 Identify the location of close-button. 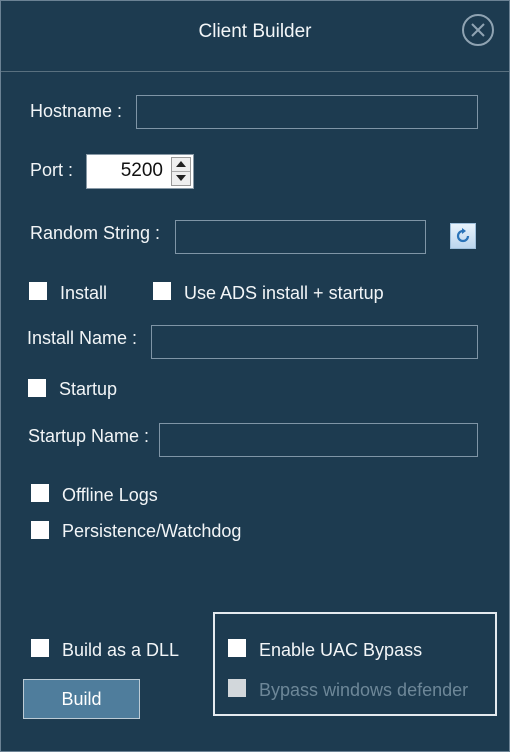
(478, 30).